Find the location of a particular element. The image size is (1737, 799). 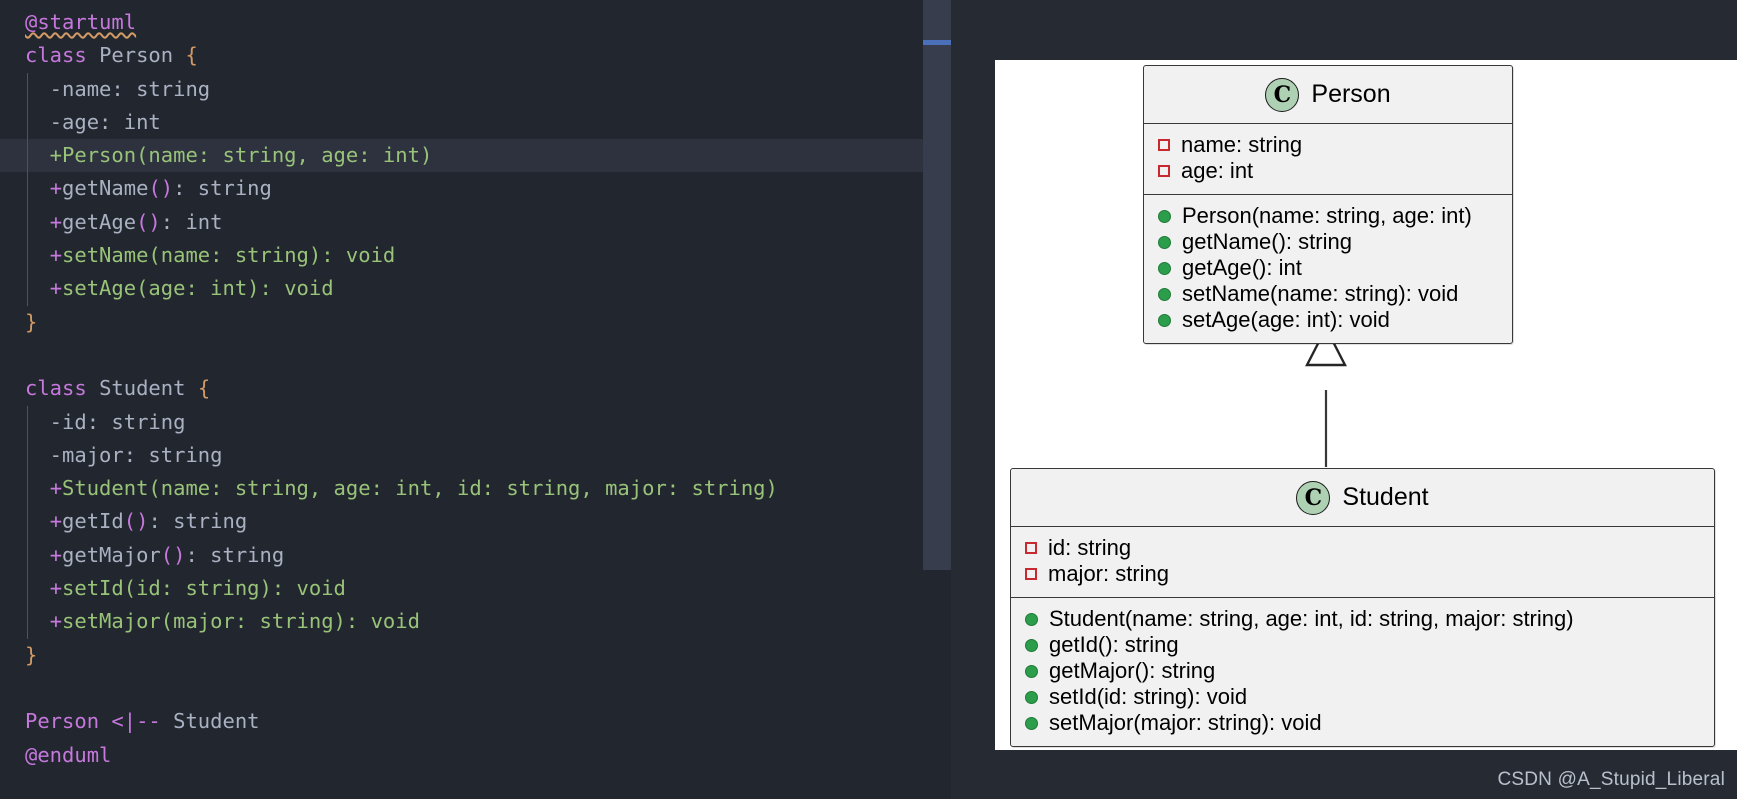

code-line: class Person { is located at coordinates (461, 55).